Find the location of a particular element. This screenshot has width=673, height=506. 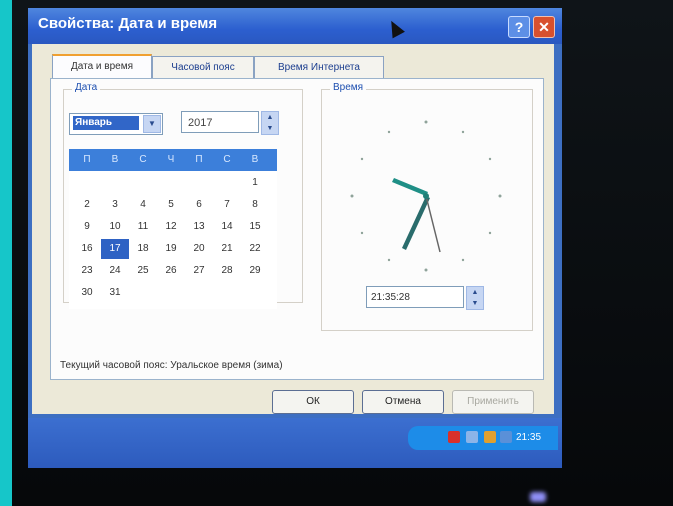

cancel-button: Отмена is located at coordinates (403, 402).